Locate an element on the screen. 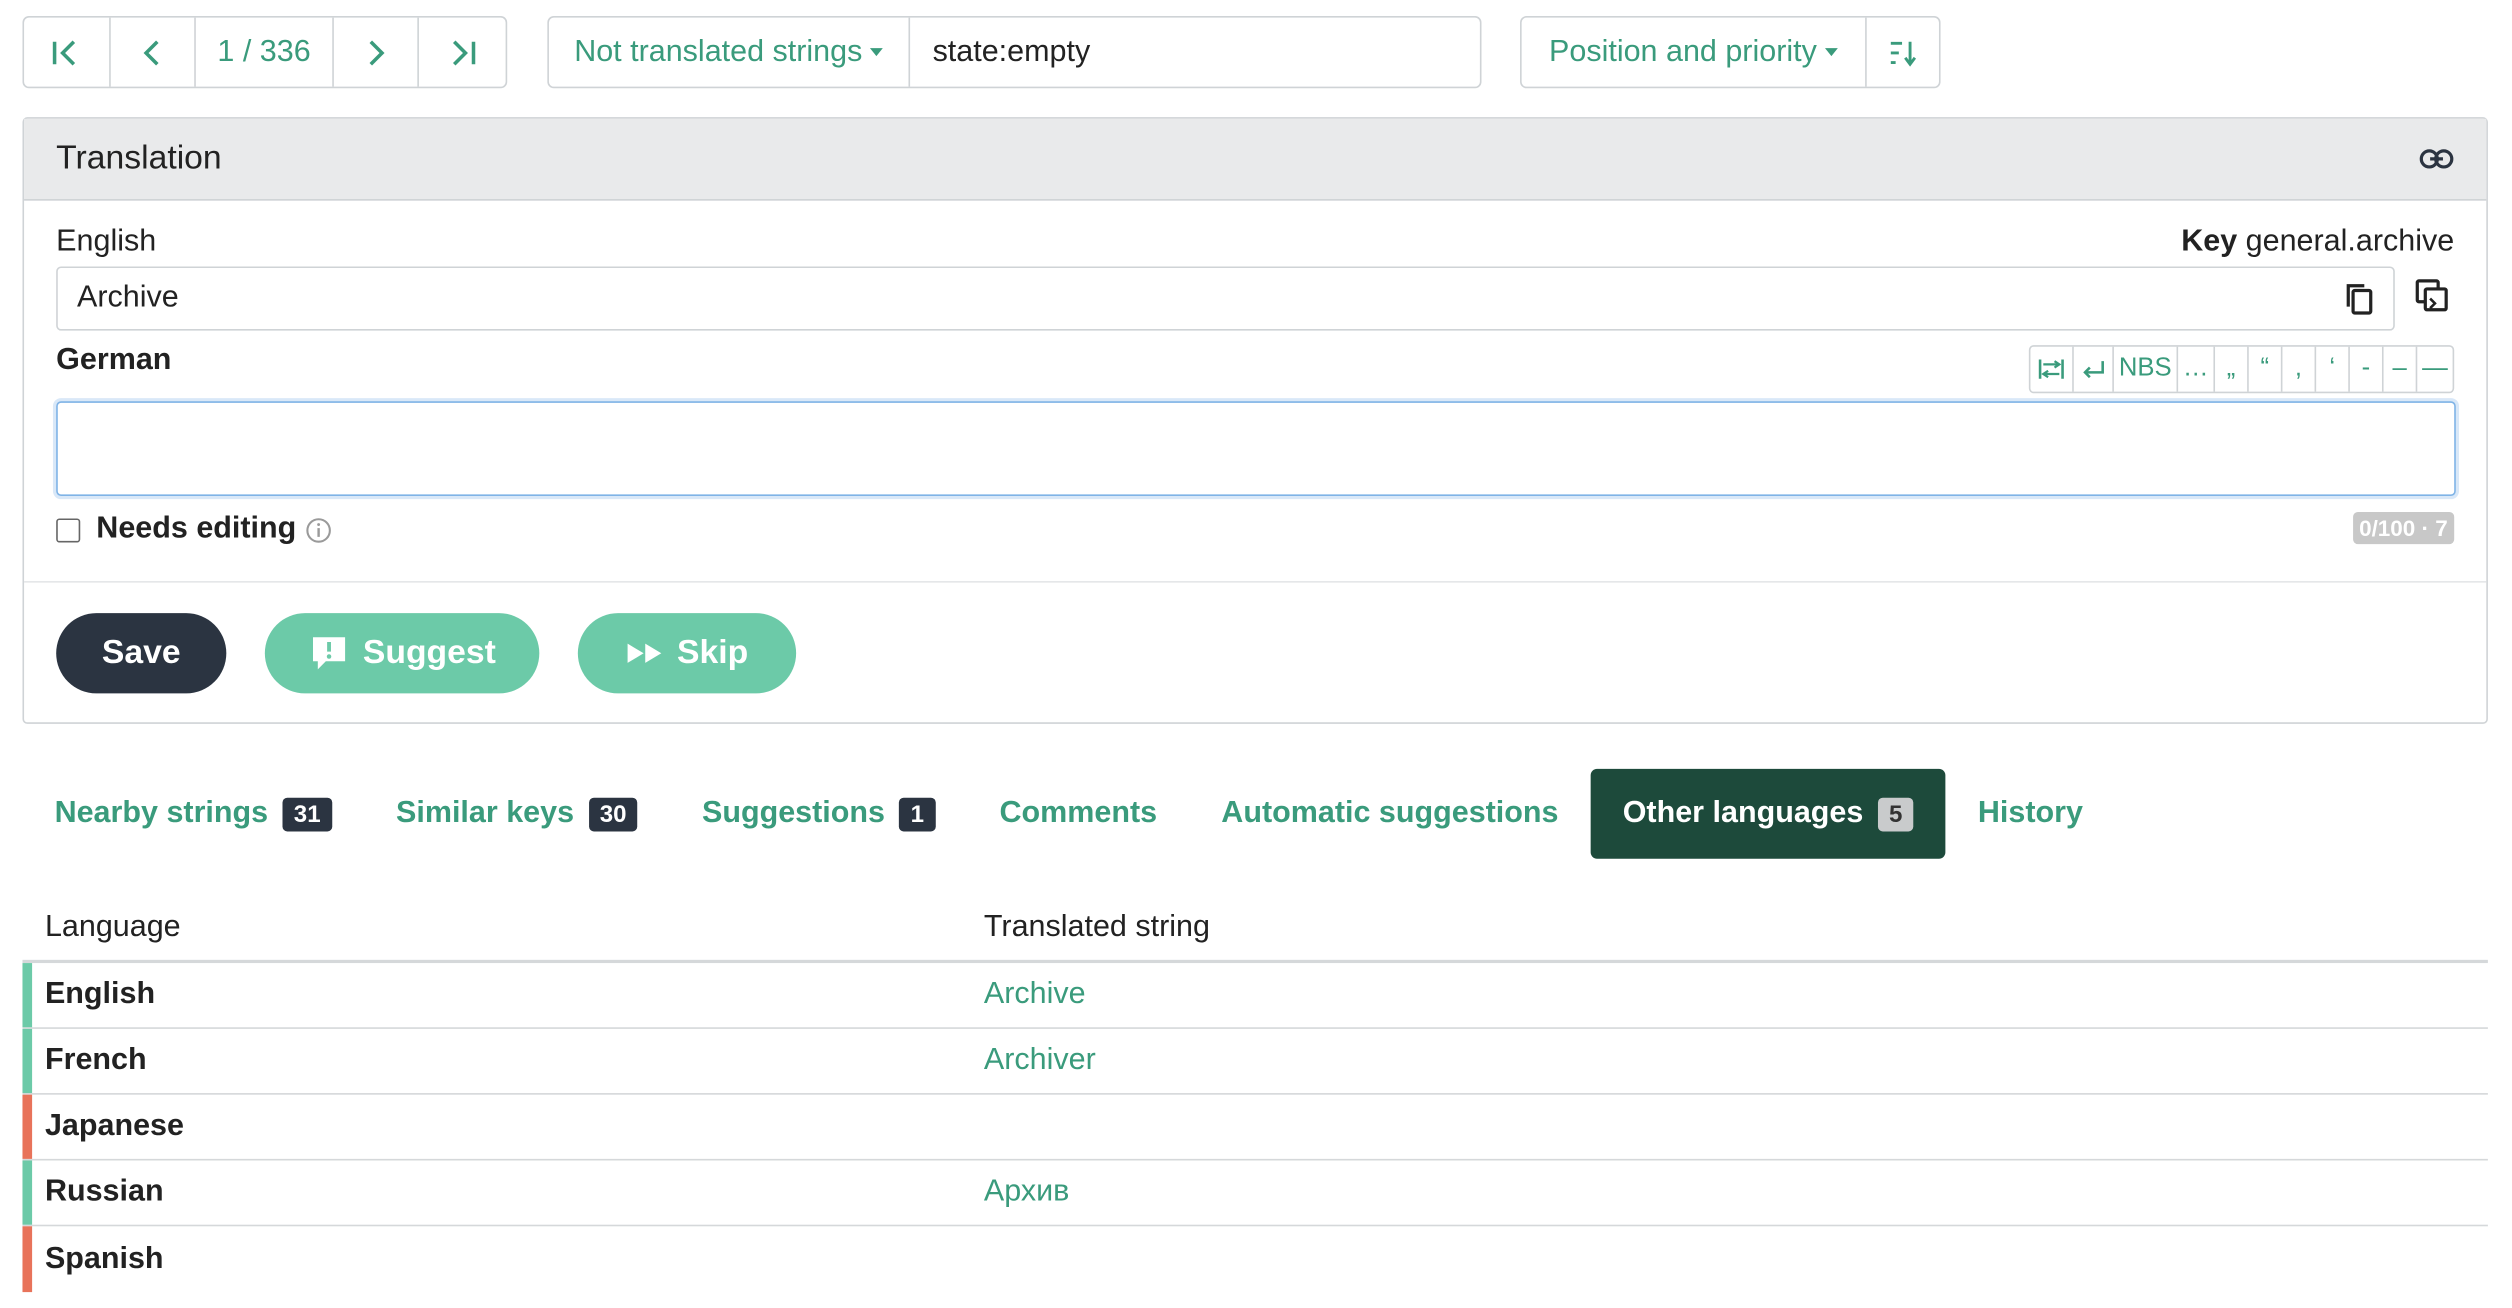 The height and width of the screenshot is (1308, 2512). character-counter: 0/100 · 7 is located at coordinates (2403, 528).